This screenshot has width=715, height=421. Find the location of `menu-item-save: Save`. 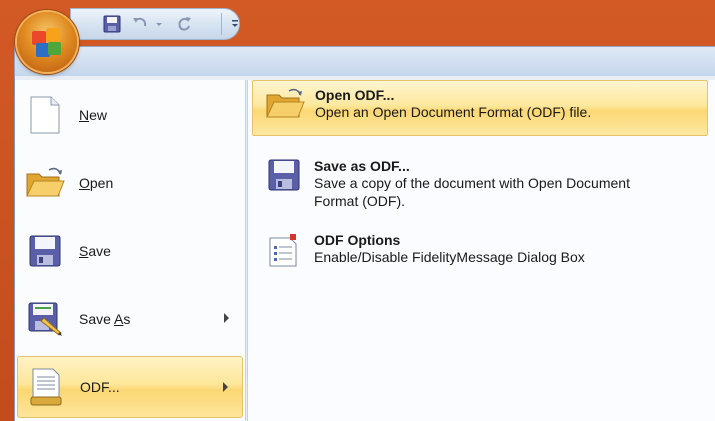

menu-item-save: Save is located at coordinates (130, 251).